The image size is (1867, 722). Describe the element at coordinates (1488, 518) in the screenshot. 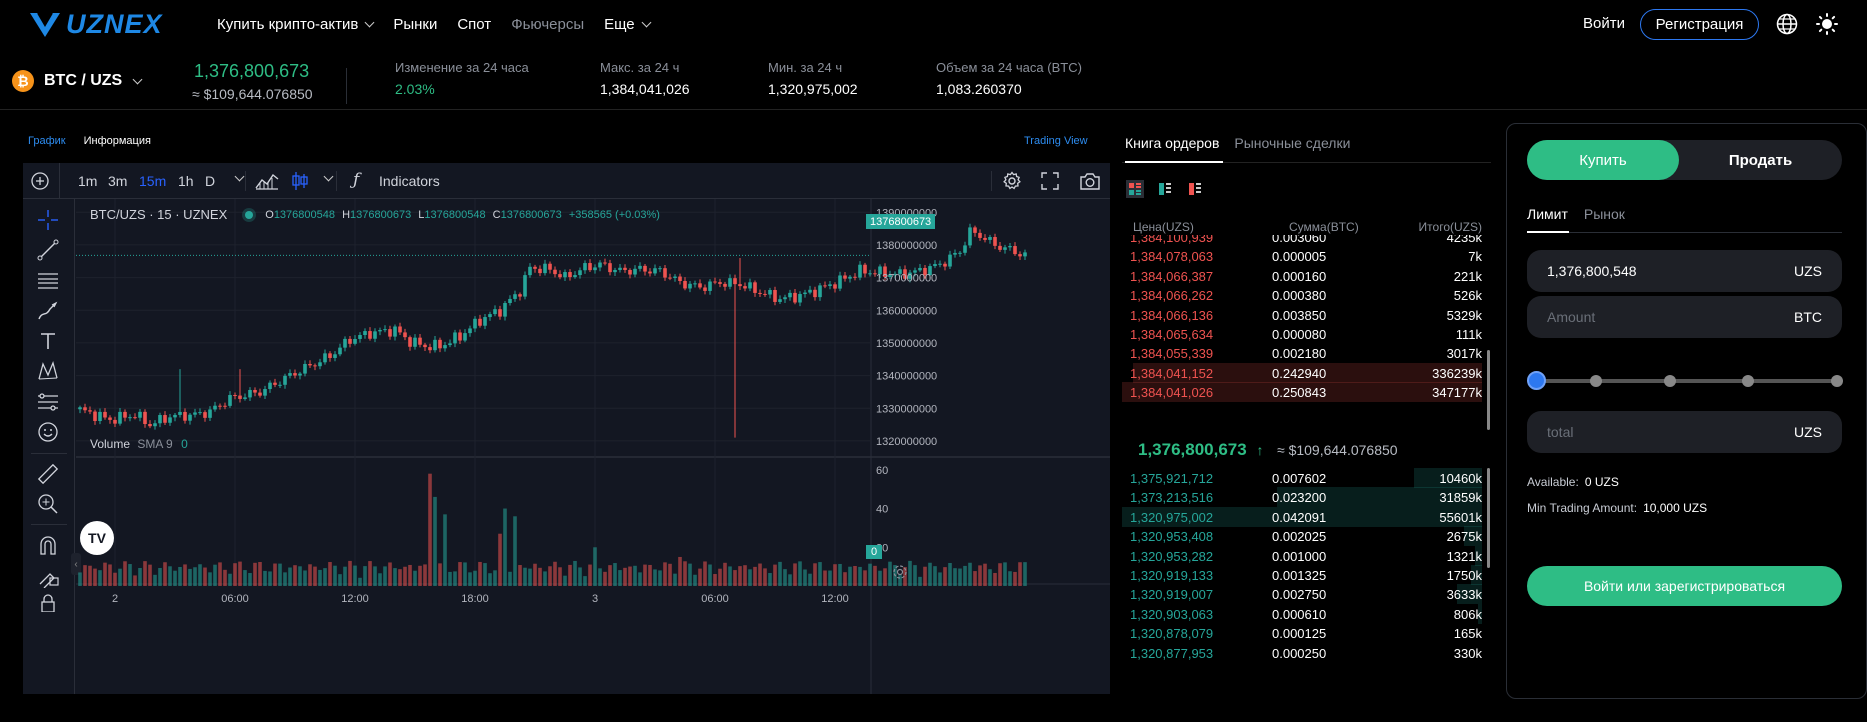

I see `bids-scrollbar` at that location.